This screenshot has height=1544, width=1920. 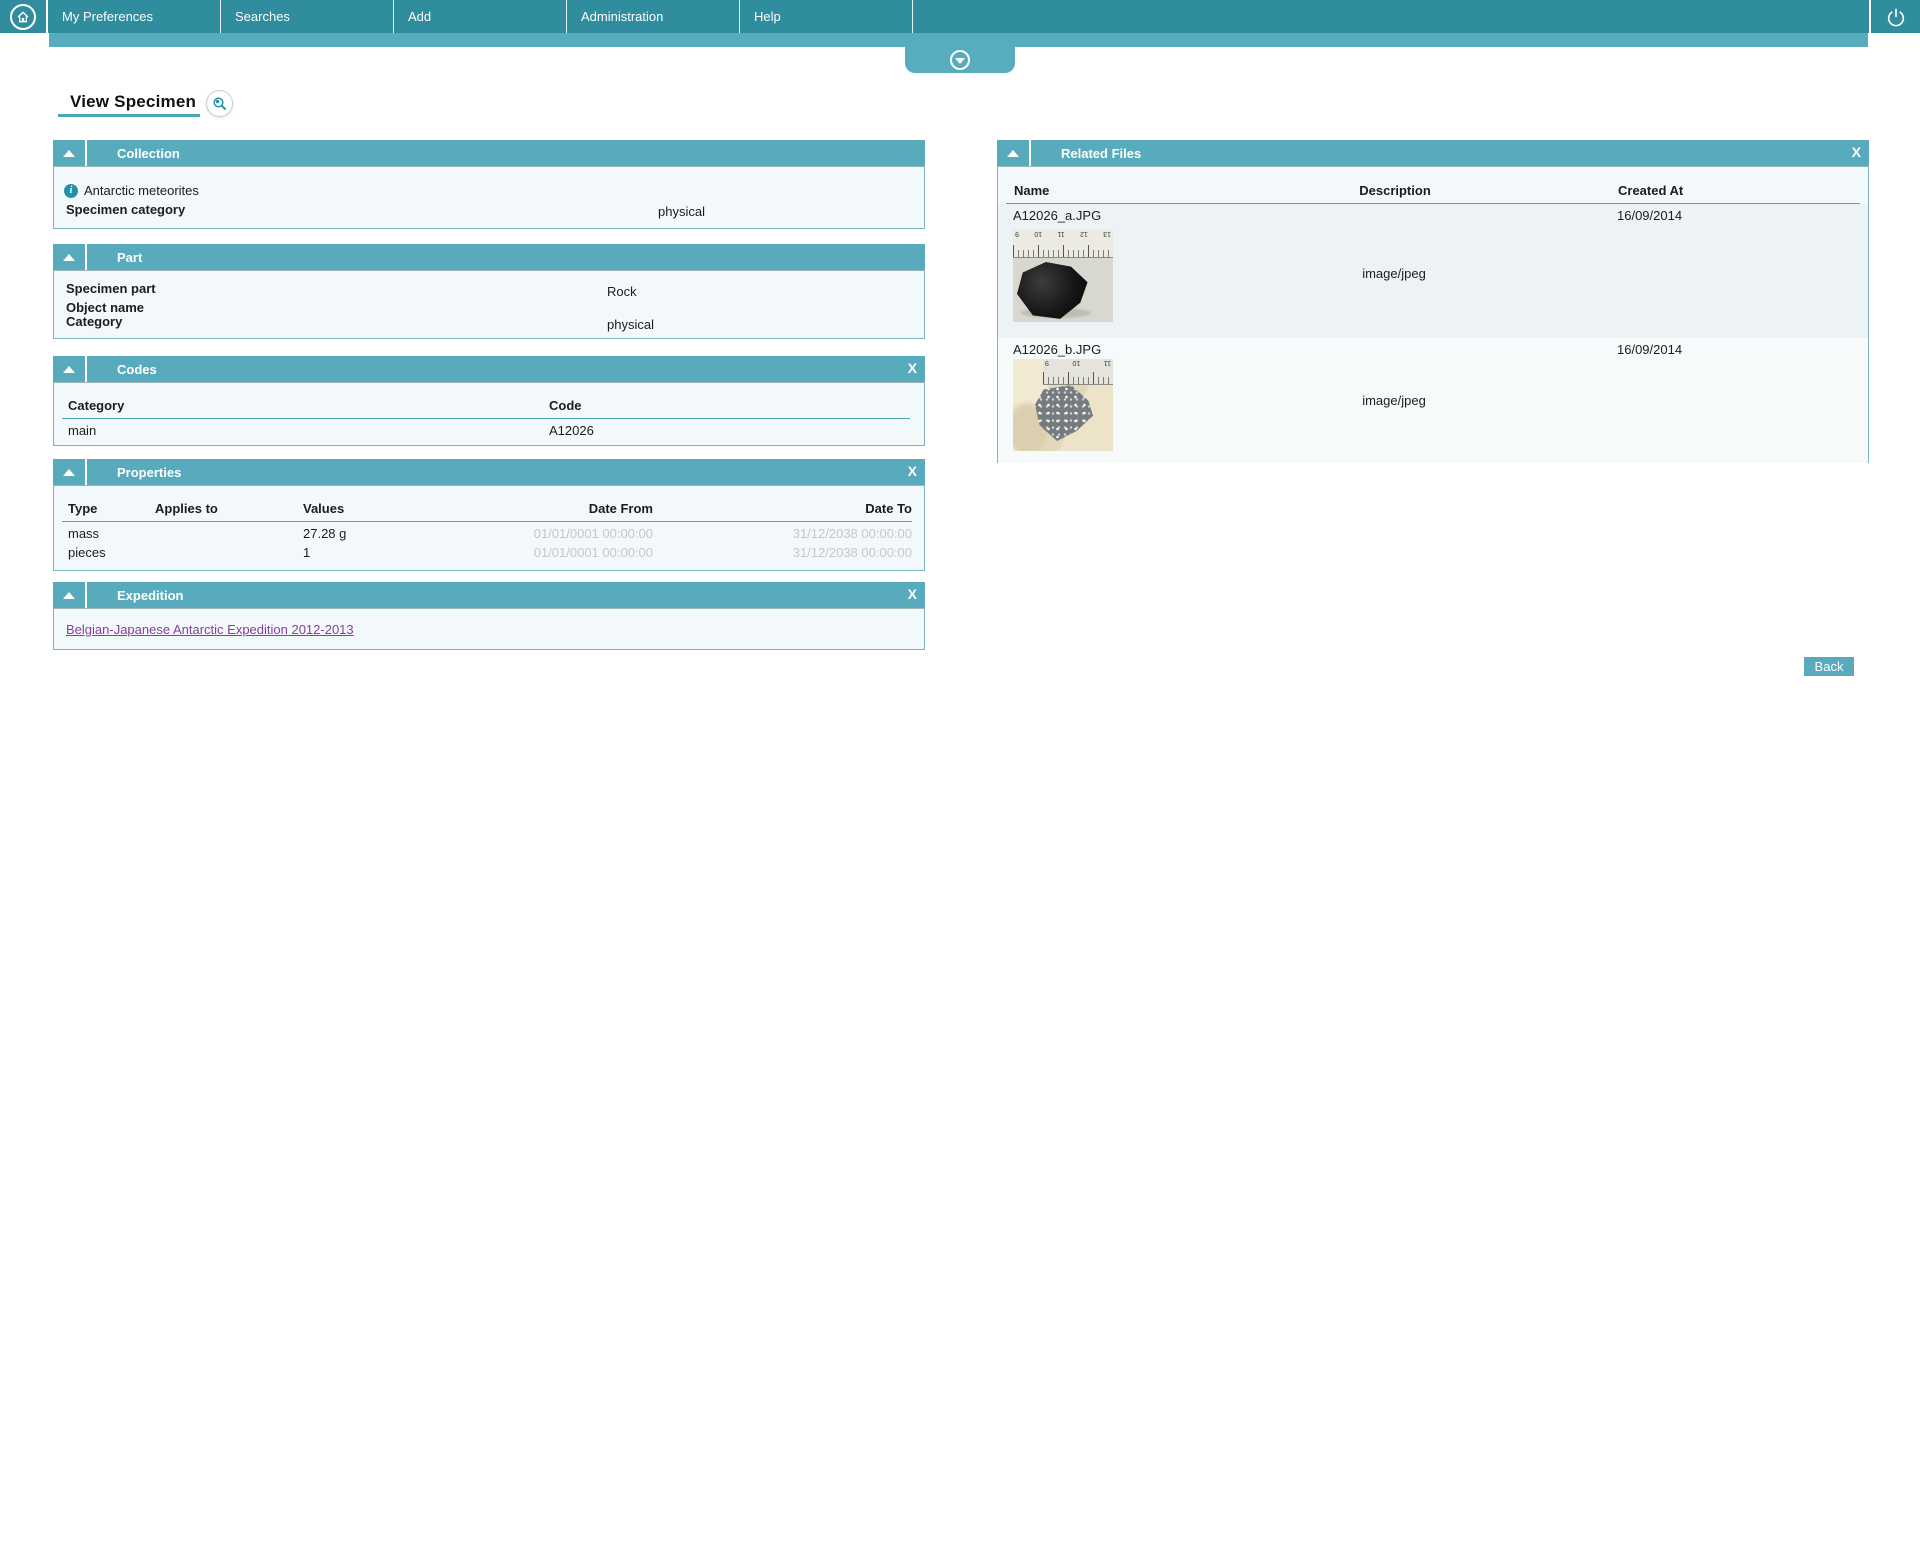 What do you see at coordinates (83, 508) in the screenshot?
I see `column-header: Type` at bounding box center [83, 508].